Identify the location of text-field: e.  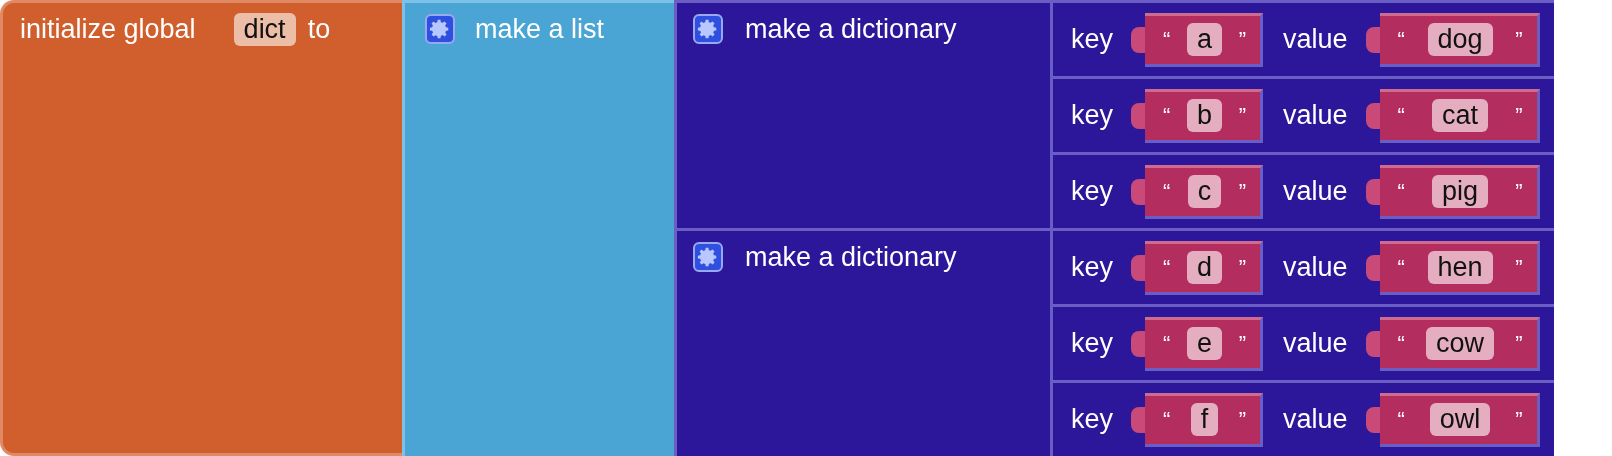
(1205, 343).